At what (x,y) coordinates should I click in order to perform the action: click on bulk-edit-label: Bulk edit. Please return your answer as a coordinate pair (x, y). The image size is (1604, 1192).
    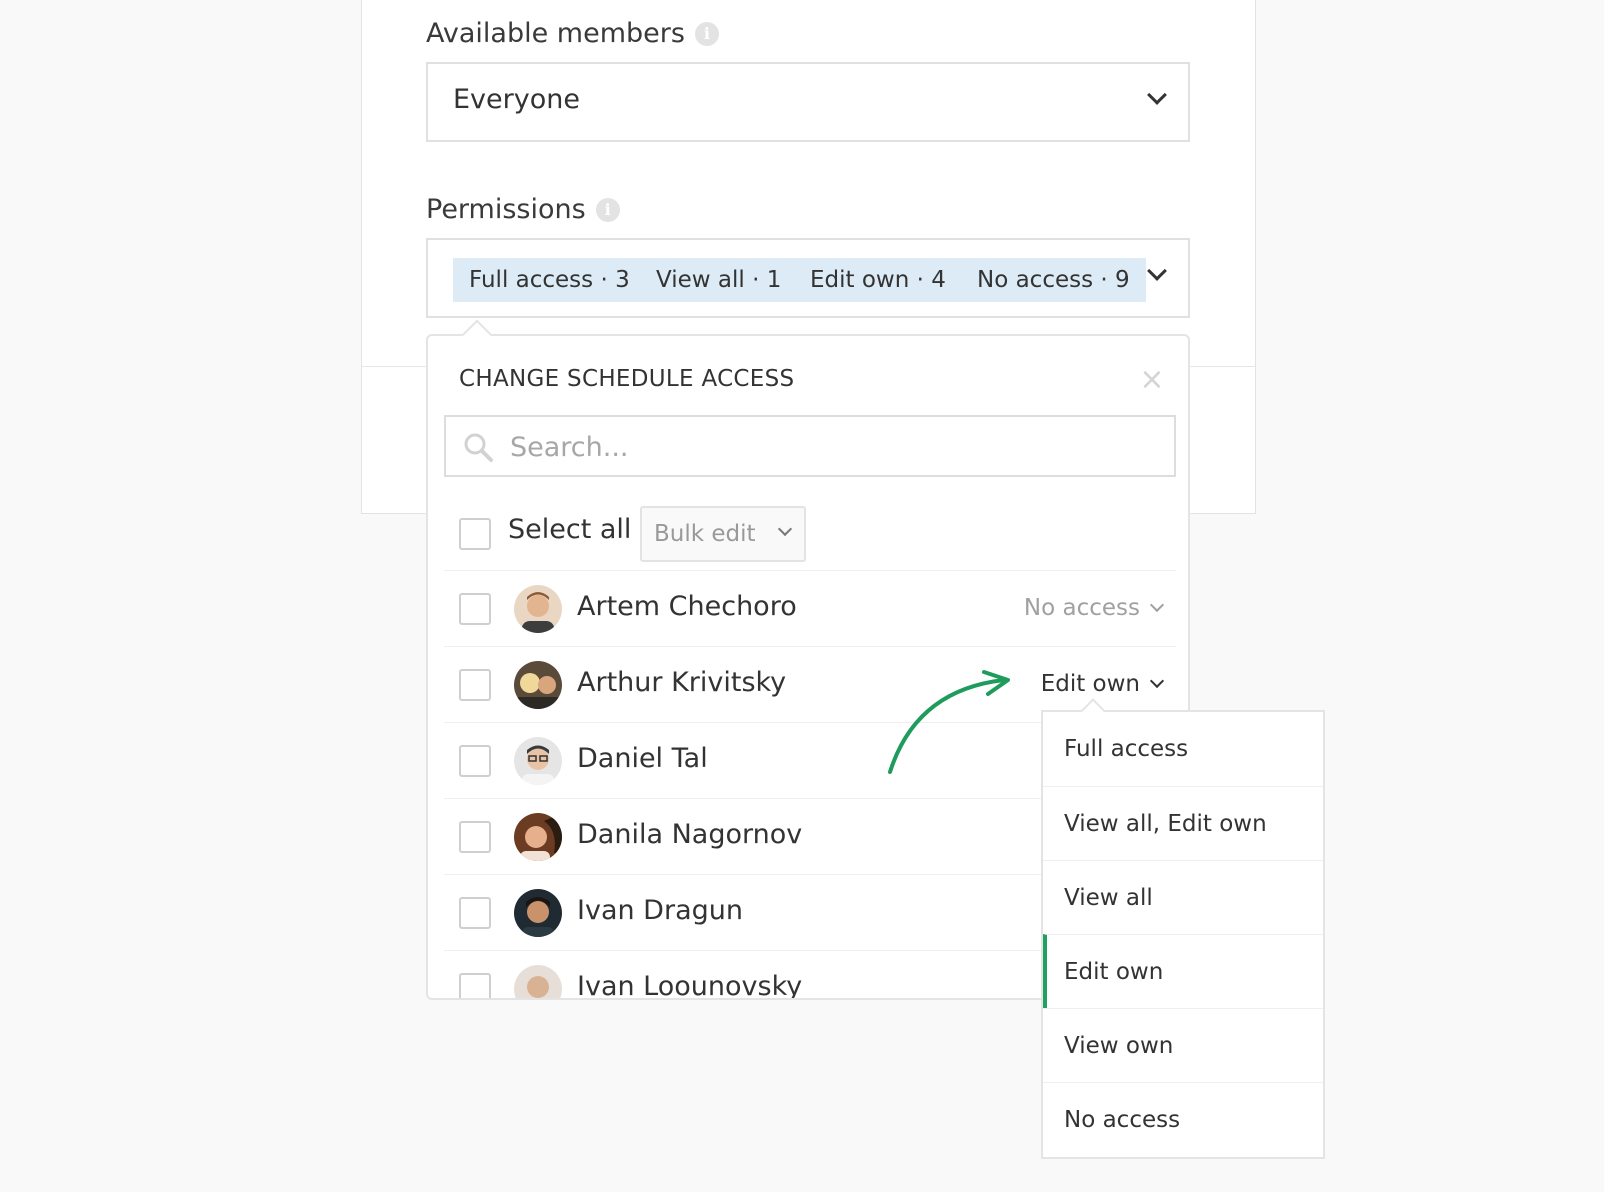
    Looking at the image, I should click on (705, 534).